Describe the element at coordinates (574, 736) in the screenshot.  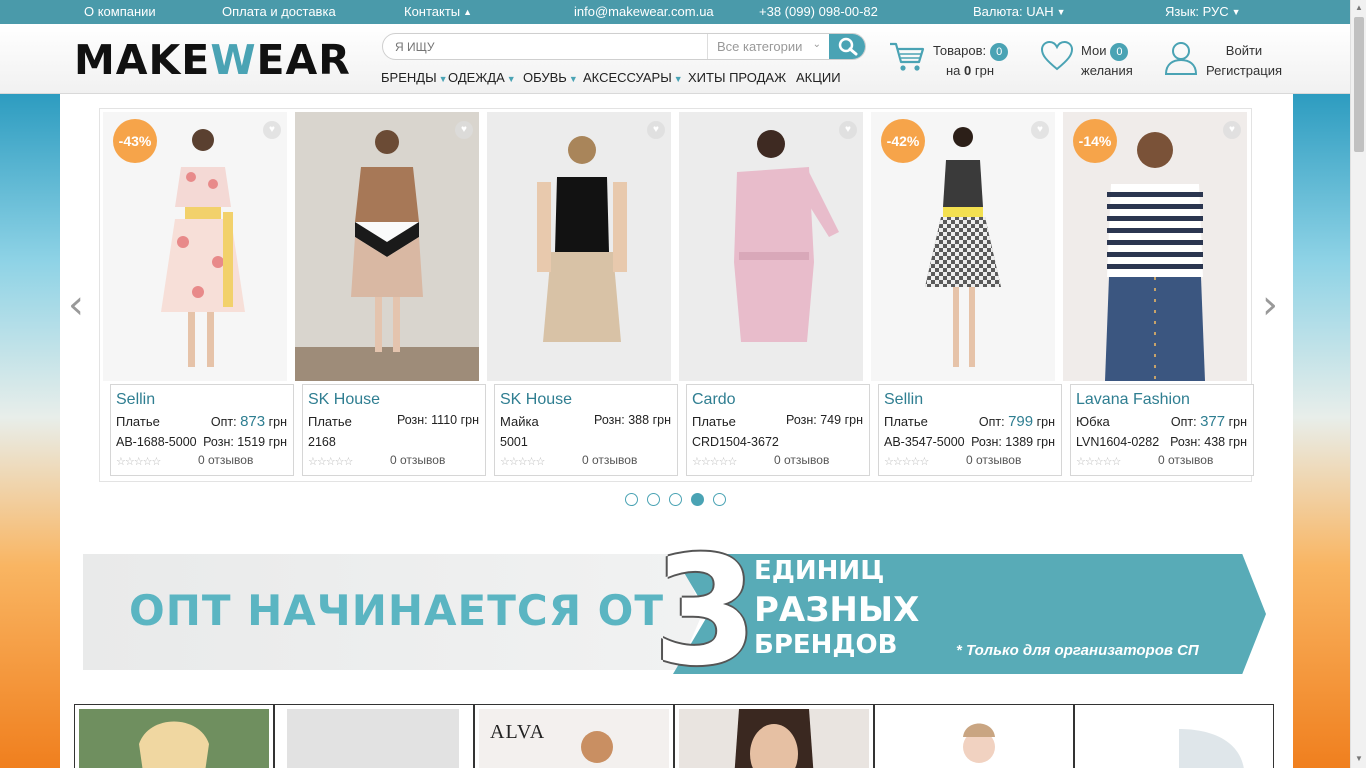
I see `brand-tile: ALVA` at that location.